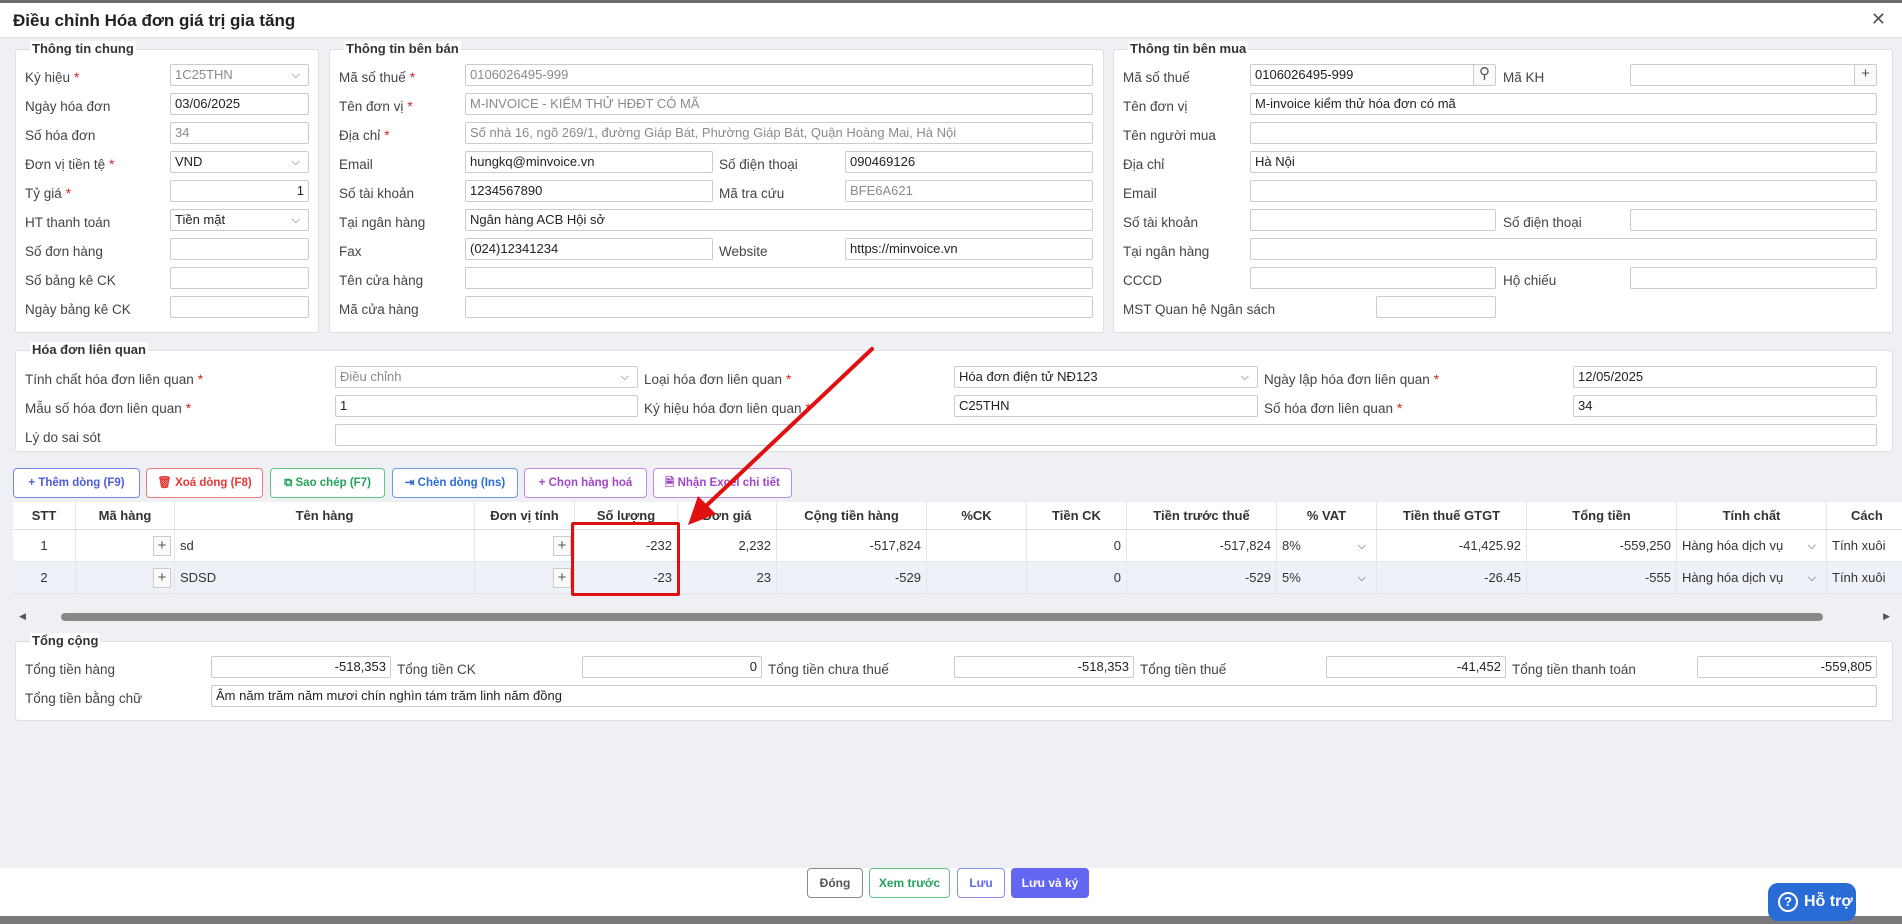 The image size is (1902, 924). What do you see at coordinates (1602, 577) in the screenshot?
I see `row-total: -555` at bounding box center [1602, 577].